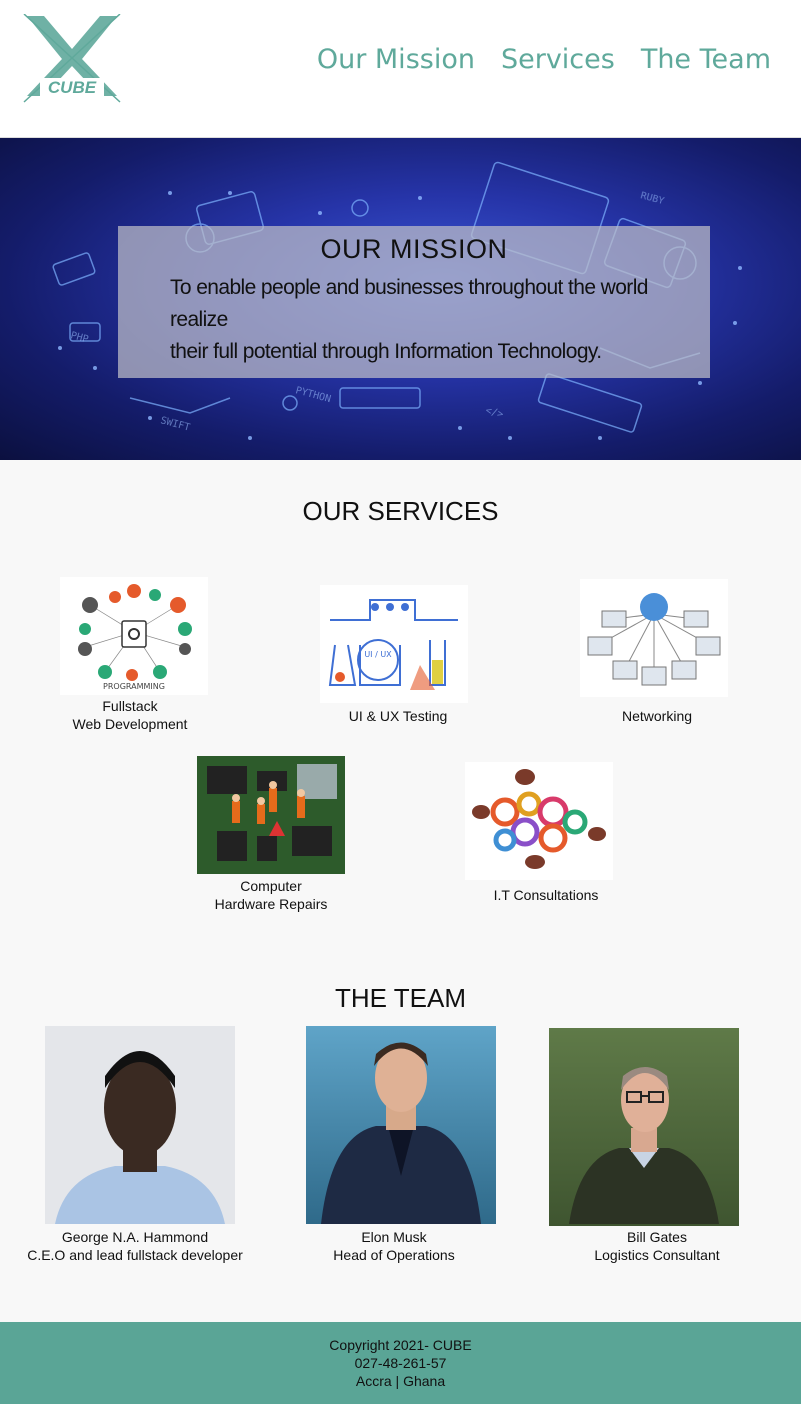 The height and width of the screenshot is (1404, 801). Describe the element at coordinates (657, 1237) in the screenshot. I see `member-name: Bill Gates` at that location.